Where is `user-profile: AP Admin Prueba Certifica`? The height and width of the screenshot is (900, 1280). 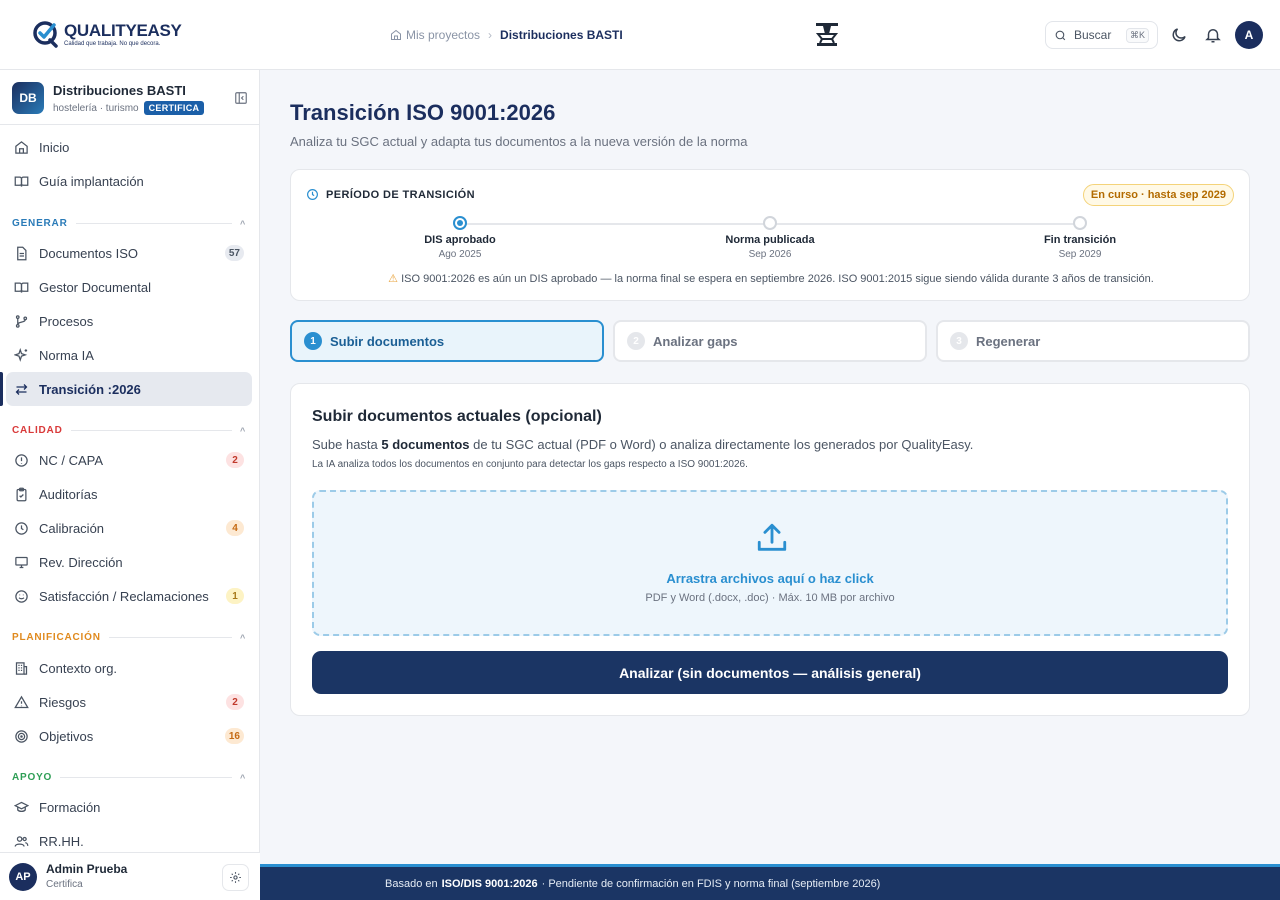 user-profile: AP Admin Prueba Certifica is located at coordinates (130, 876).